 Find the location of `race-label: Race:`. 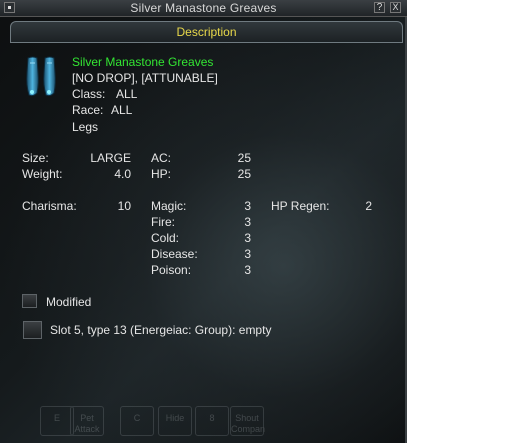

race-label: Race: is located at coordinates (88, 110).